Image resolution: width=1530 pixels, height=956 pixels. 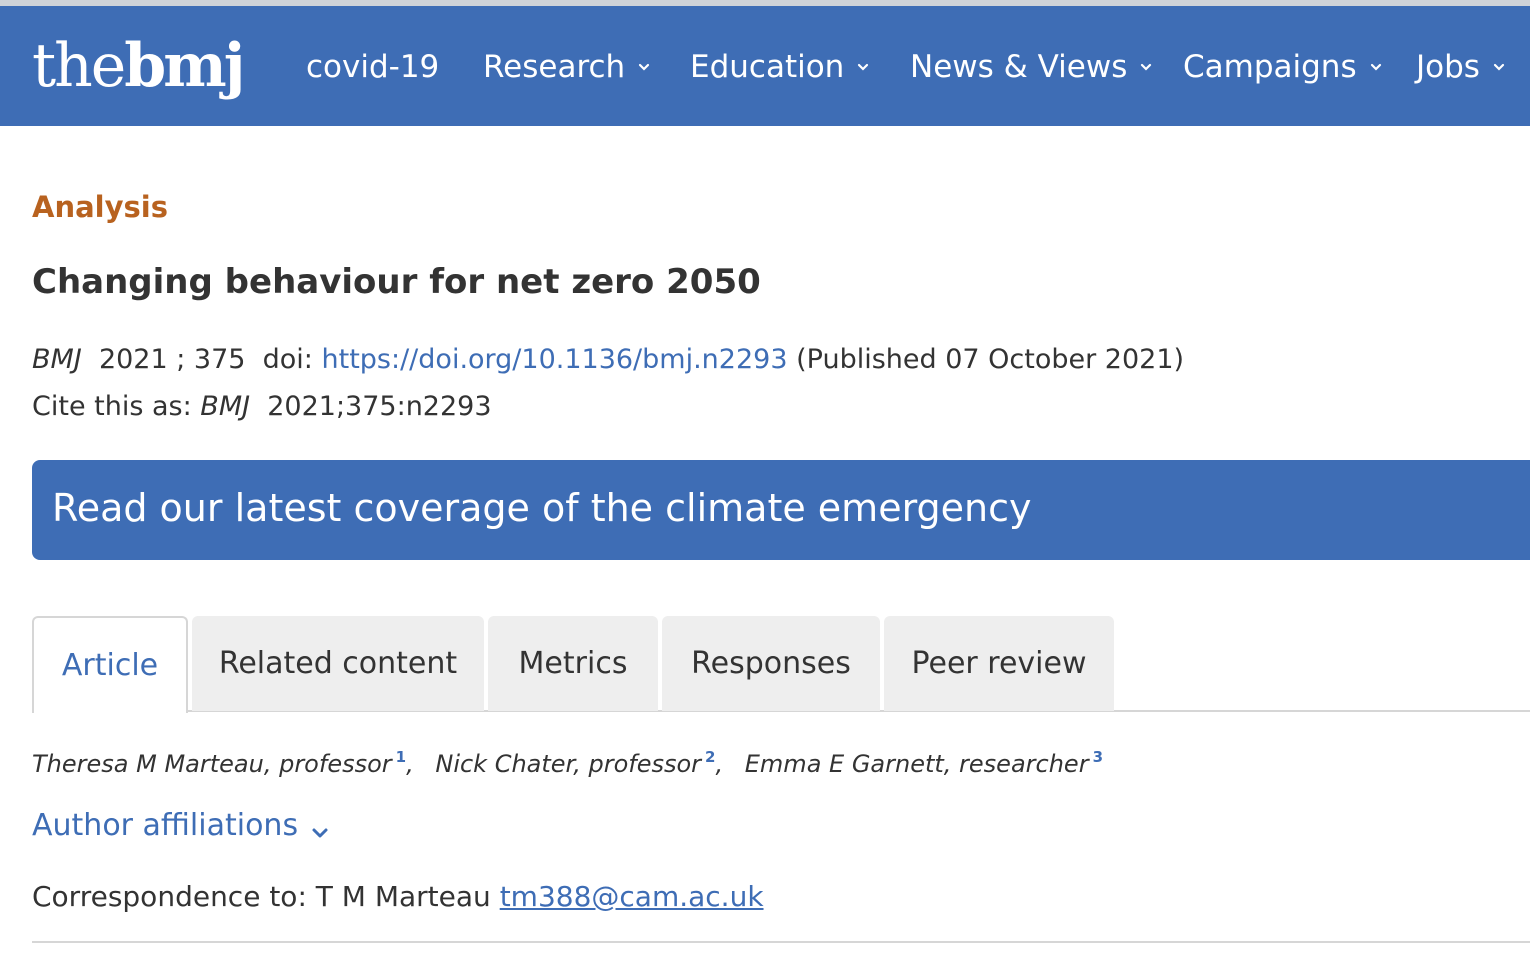 I want to click on article-type-label: Analysis, so click(x=100, y=207).